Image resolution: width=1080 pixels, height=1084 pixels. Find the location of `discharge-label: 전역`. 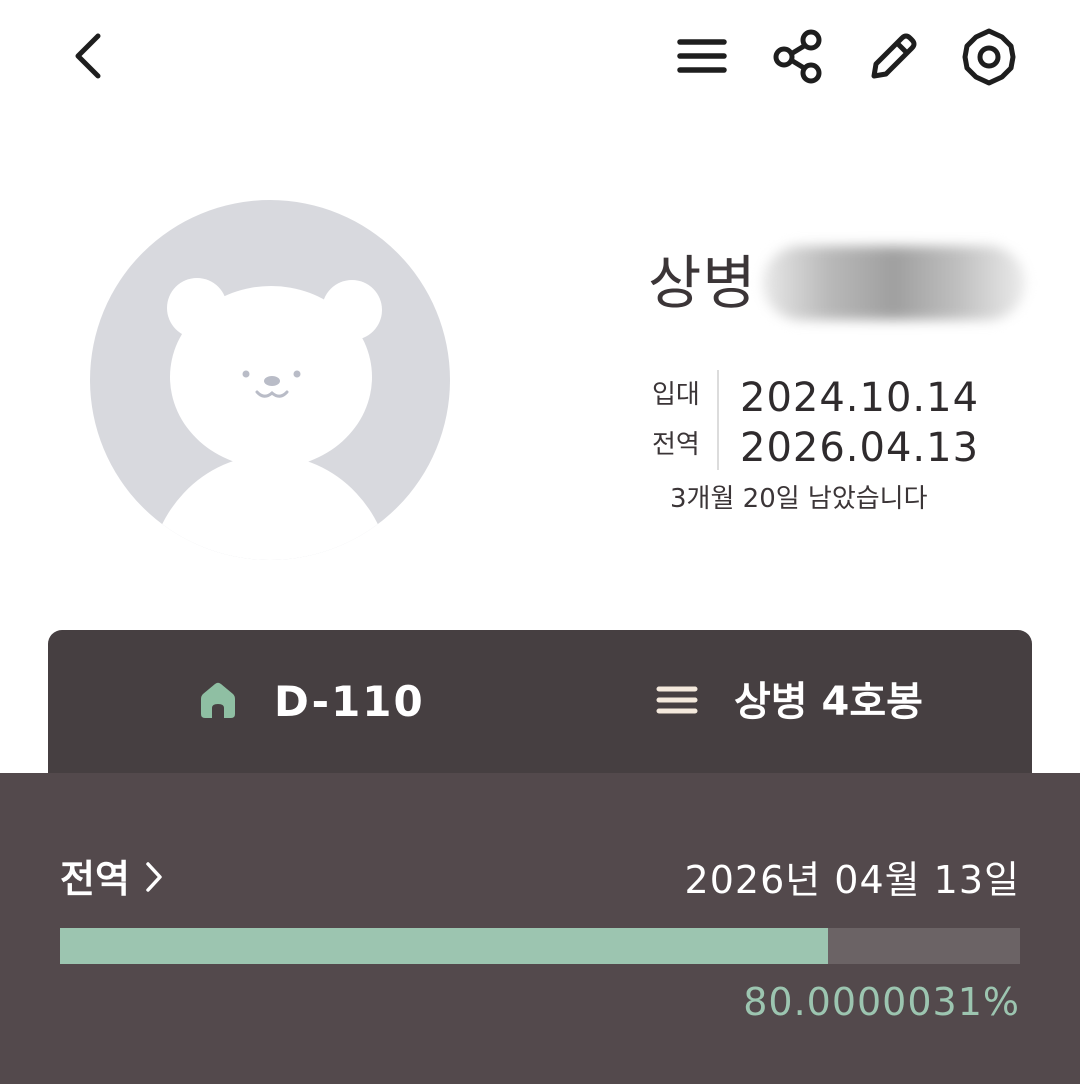

discharge-label: 전역 is located at coordinates (676, 445).